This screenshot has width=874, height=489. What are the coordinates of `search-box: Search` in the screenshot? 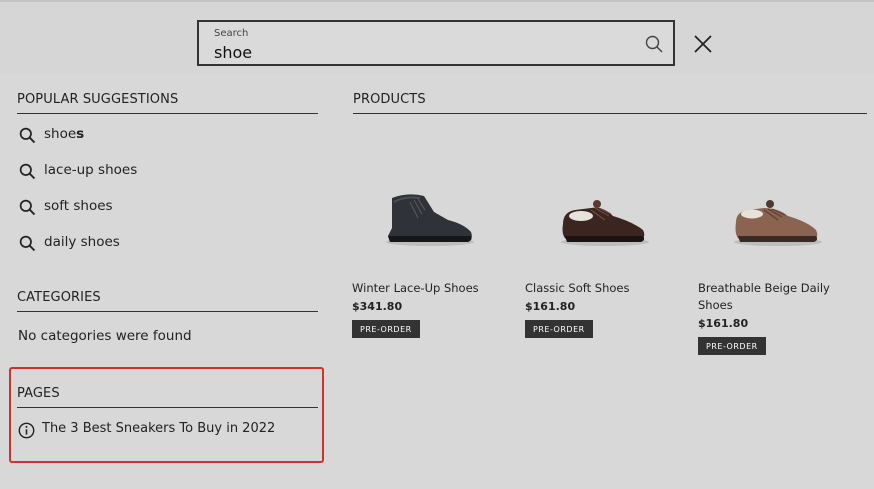 It's located at (436, 43).